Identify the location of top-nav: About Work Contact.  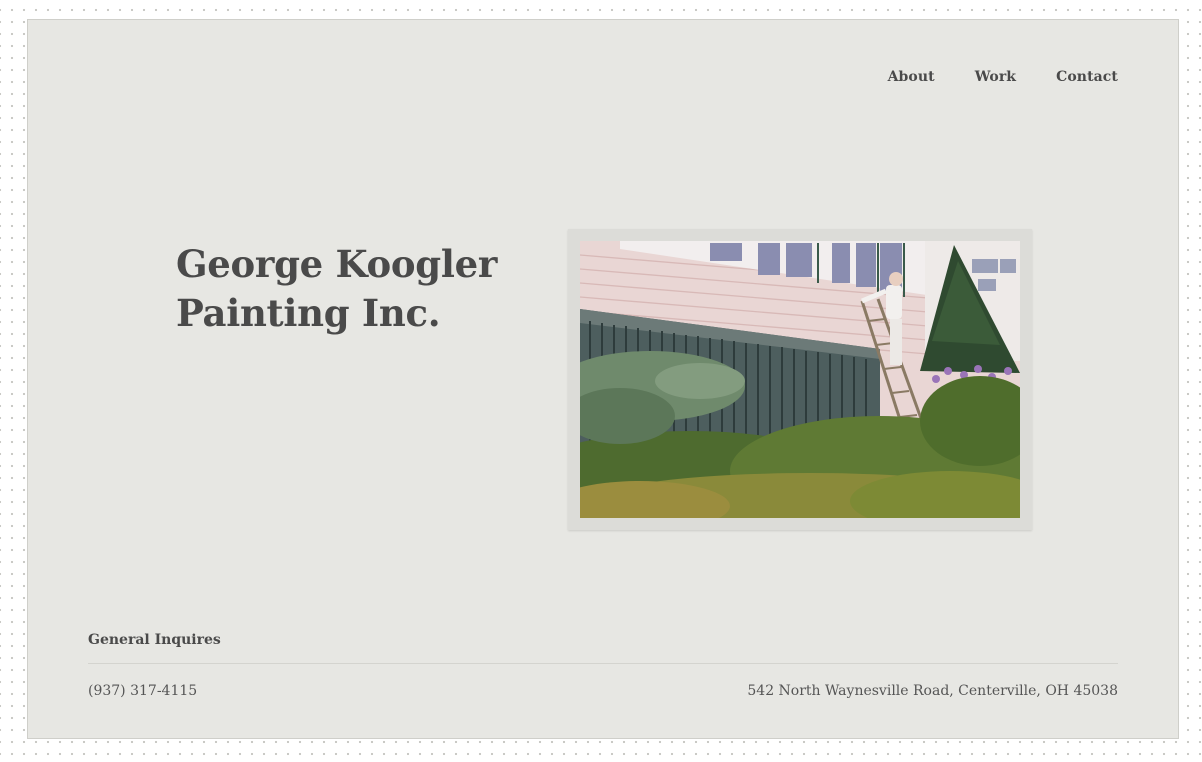
(1003, 77).